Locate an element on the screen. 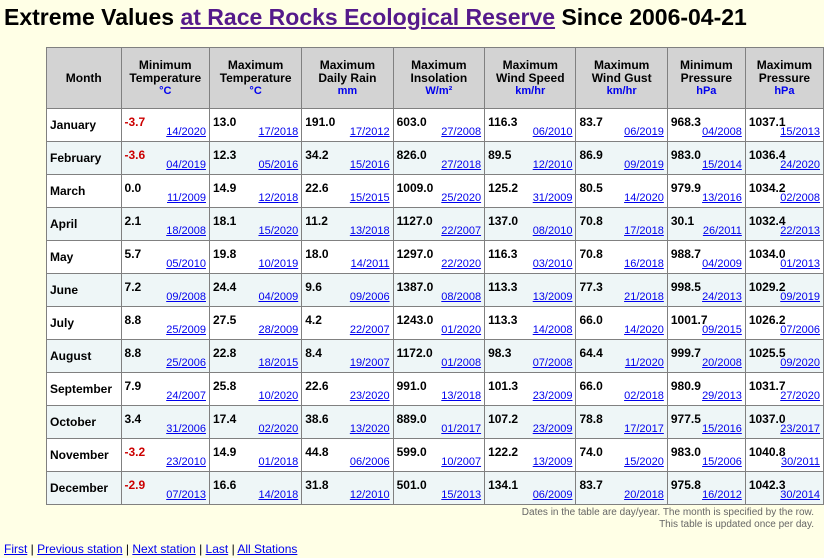 The width and height of the screenshot is (824, 558). previous-station-link: Previous station is located at coordinates (79, 549).